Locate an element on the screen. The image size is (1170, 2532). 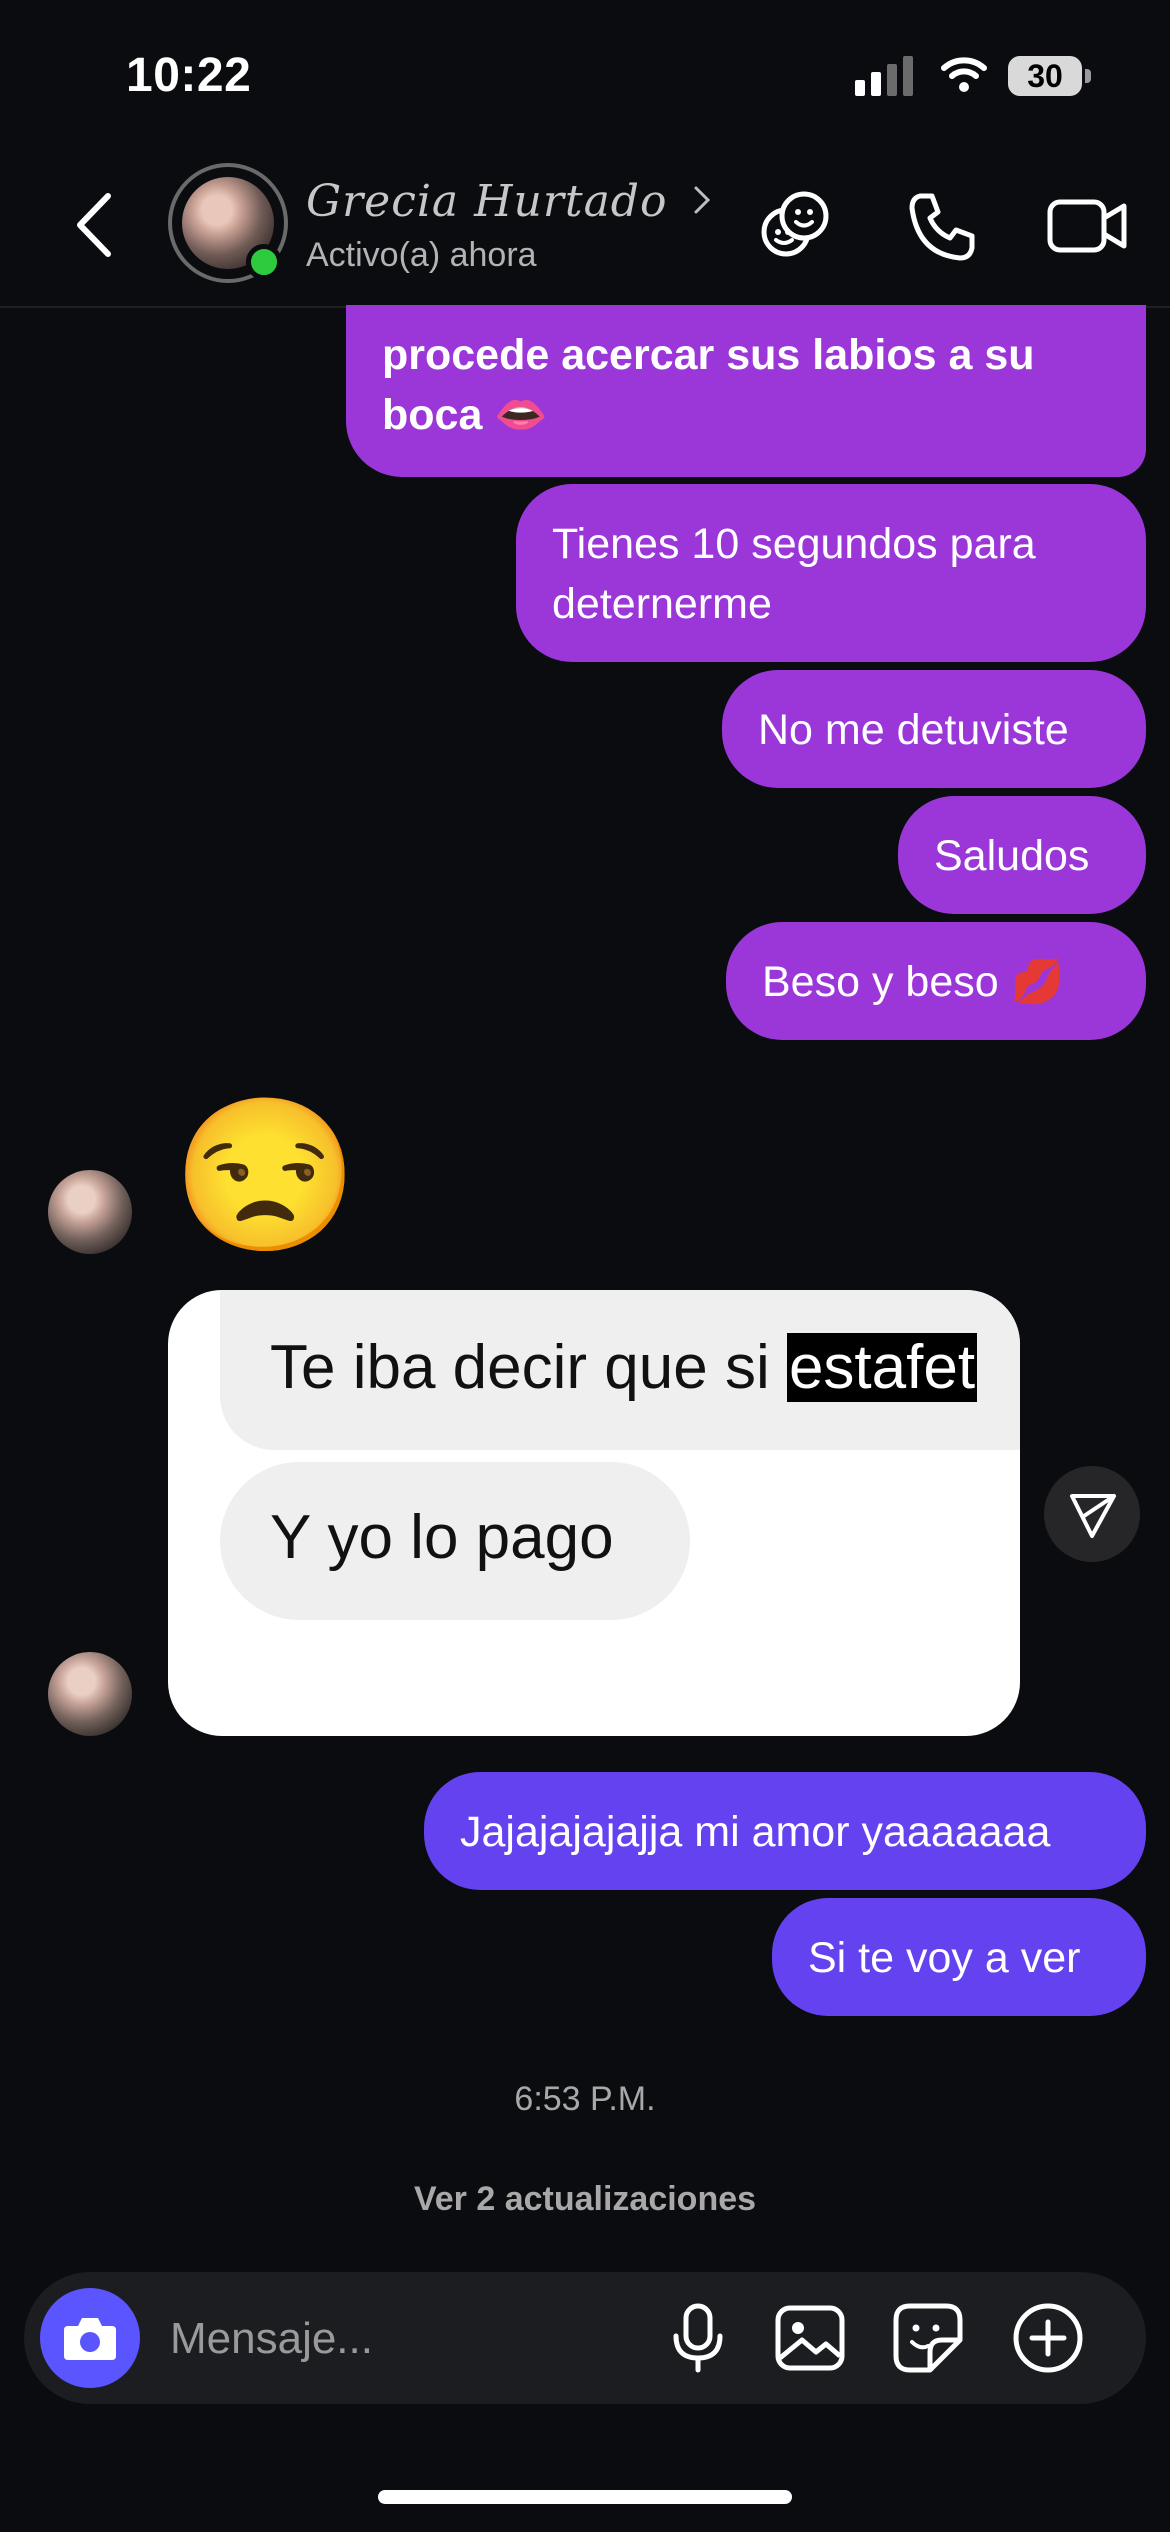
home-indicator is located at coordinates (585, 2497).